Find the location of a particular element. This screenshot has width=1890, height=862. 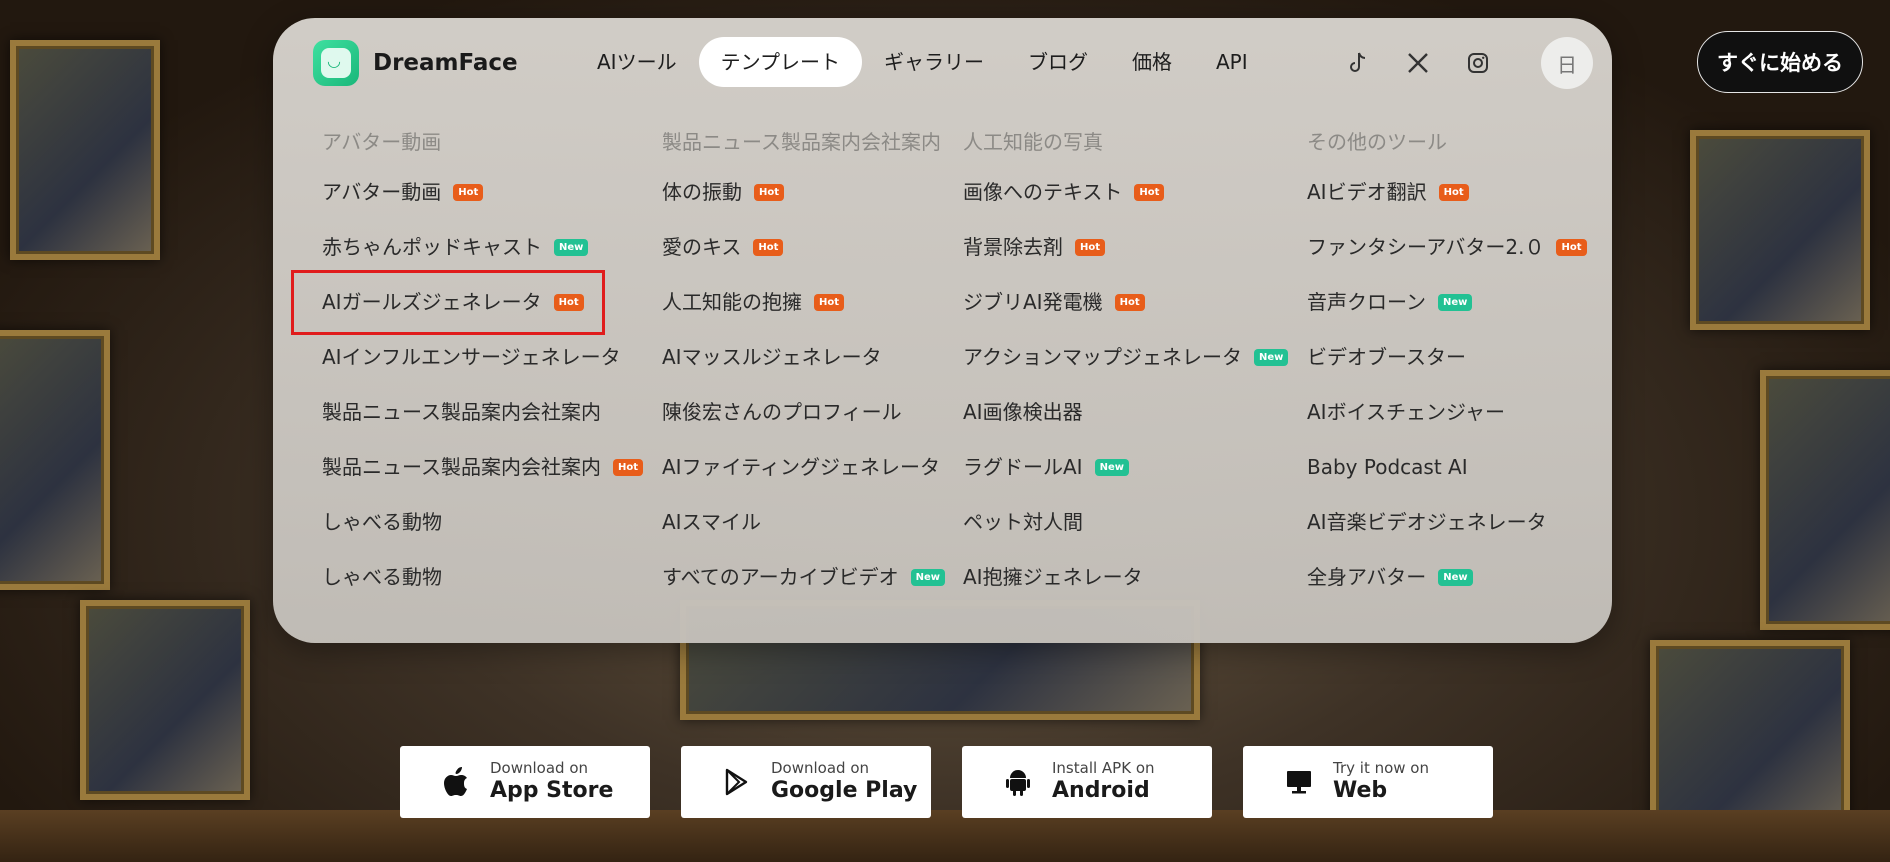

download-small-label: Try it now on is located at coordinates (1381, 768).